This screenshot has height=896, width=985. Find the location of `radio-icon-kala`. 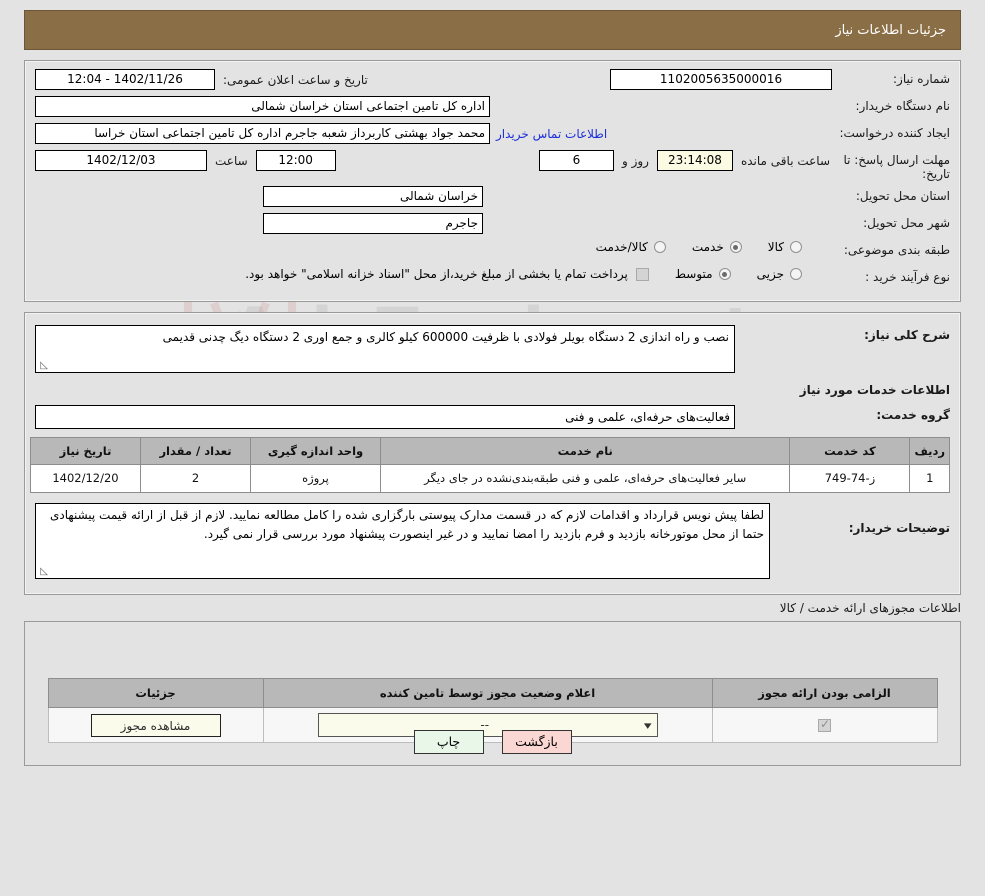

radio-icon-kala is located at coordinates (796, 247).